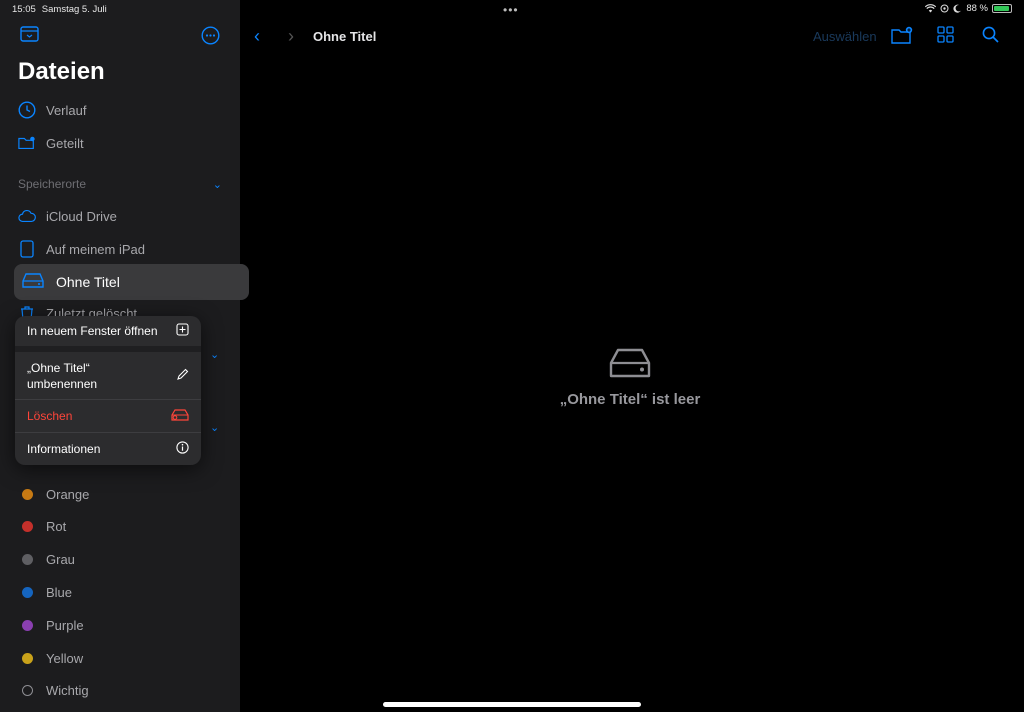 The image size is (1024, 712). What do you see at coordinates (62, 383) in the screenshot?
I see `rename-line-2: umbenennen` at bounding box center [62, 383].